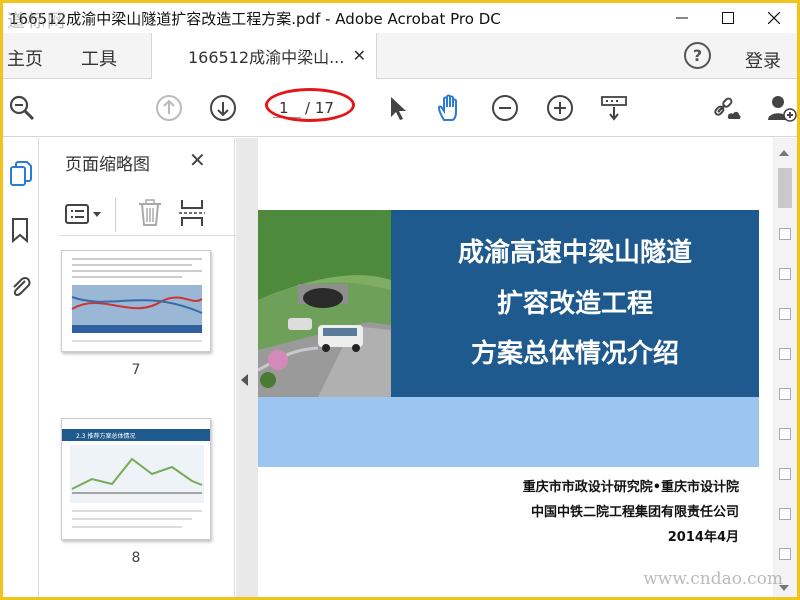 Image resolution: width=800 pixels, height=600 pixels. I want to click on org-line-3: 2014年4月, so click(703, 537).